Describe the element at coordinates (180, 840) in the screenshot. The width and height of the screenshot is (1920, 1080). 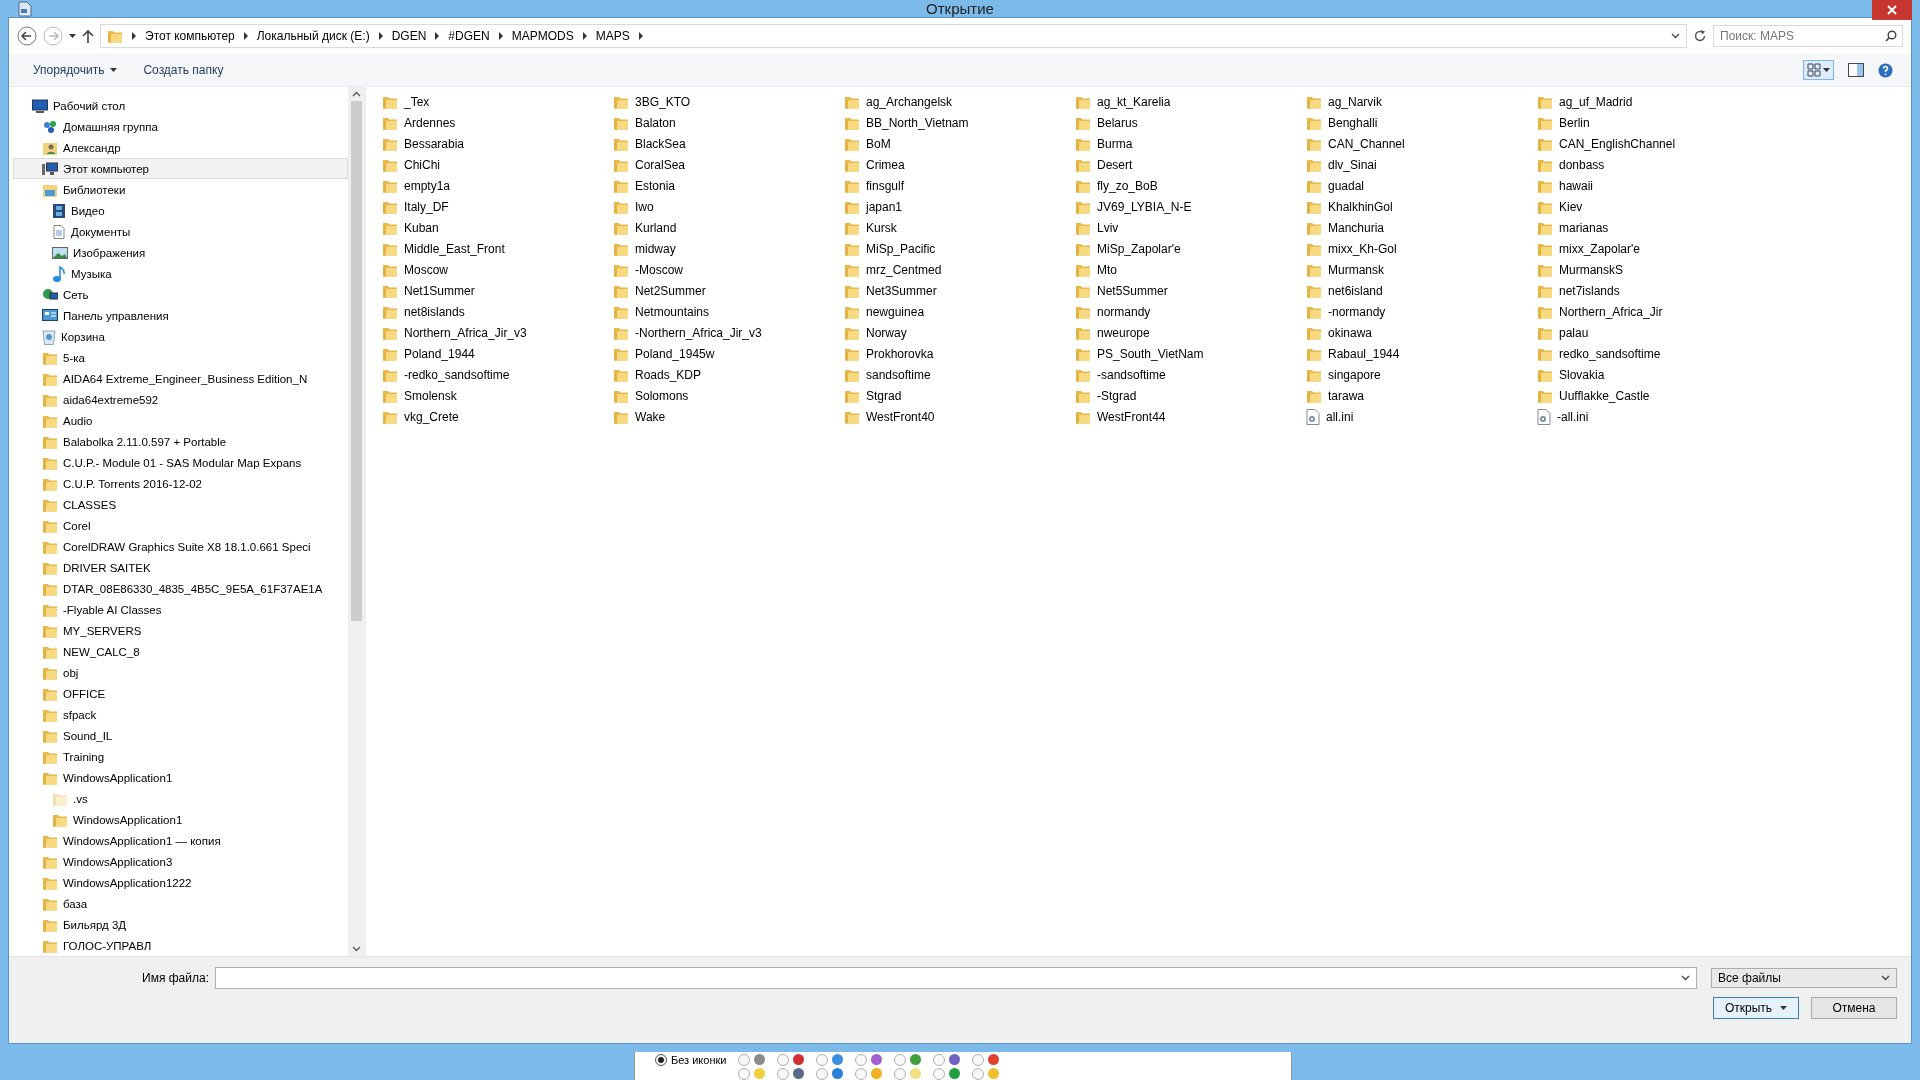
I see `tree-item: WindowsApplication1 — копия` at that location.